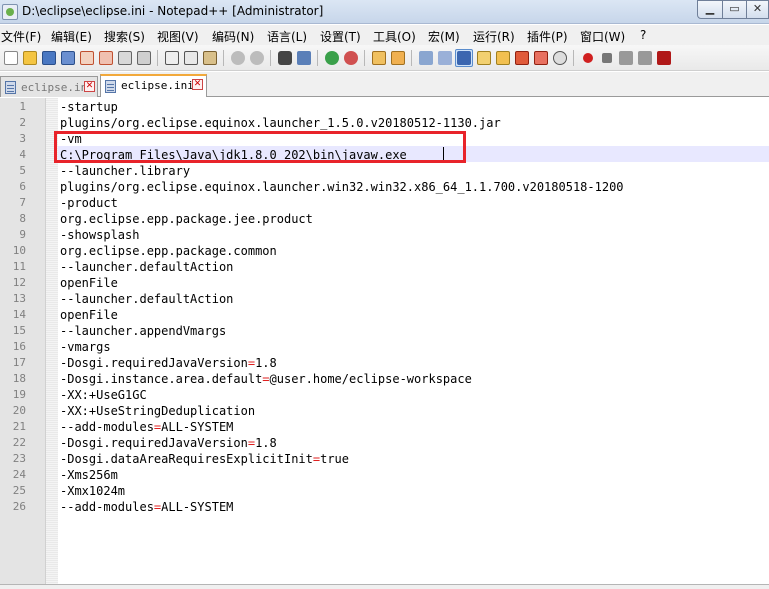 This screenshot has height=589, width=769. I want to click on menu-file: 文件(F), so click(21, 36).